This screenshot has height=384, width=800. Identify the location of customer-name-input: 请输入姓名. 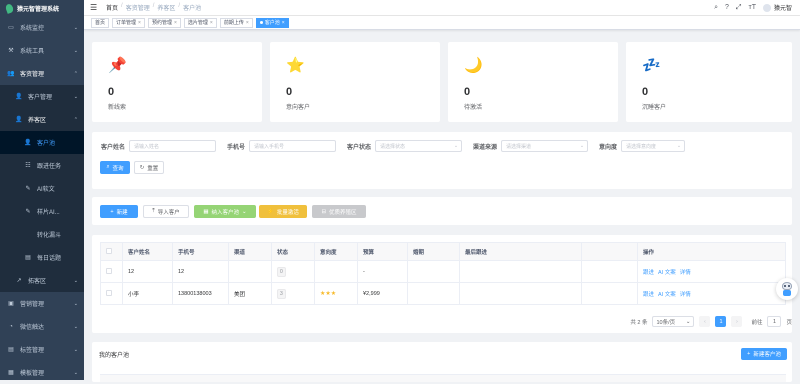
(173, 146).